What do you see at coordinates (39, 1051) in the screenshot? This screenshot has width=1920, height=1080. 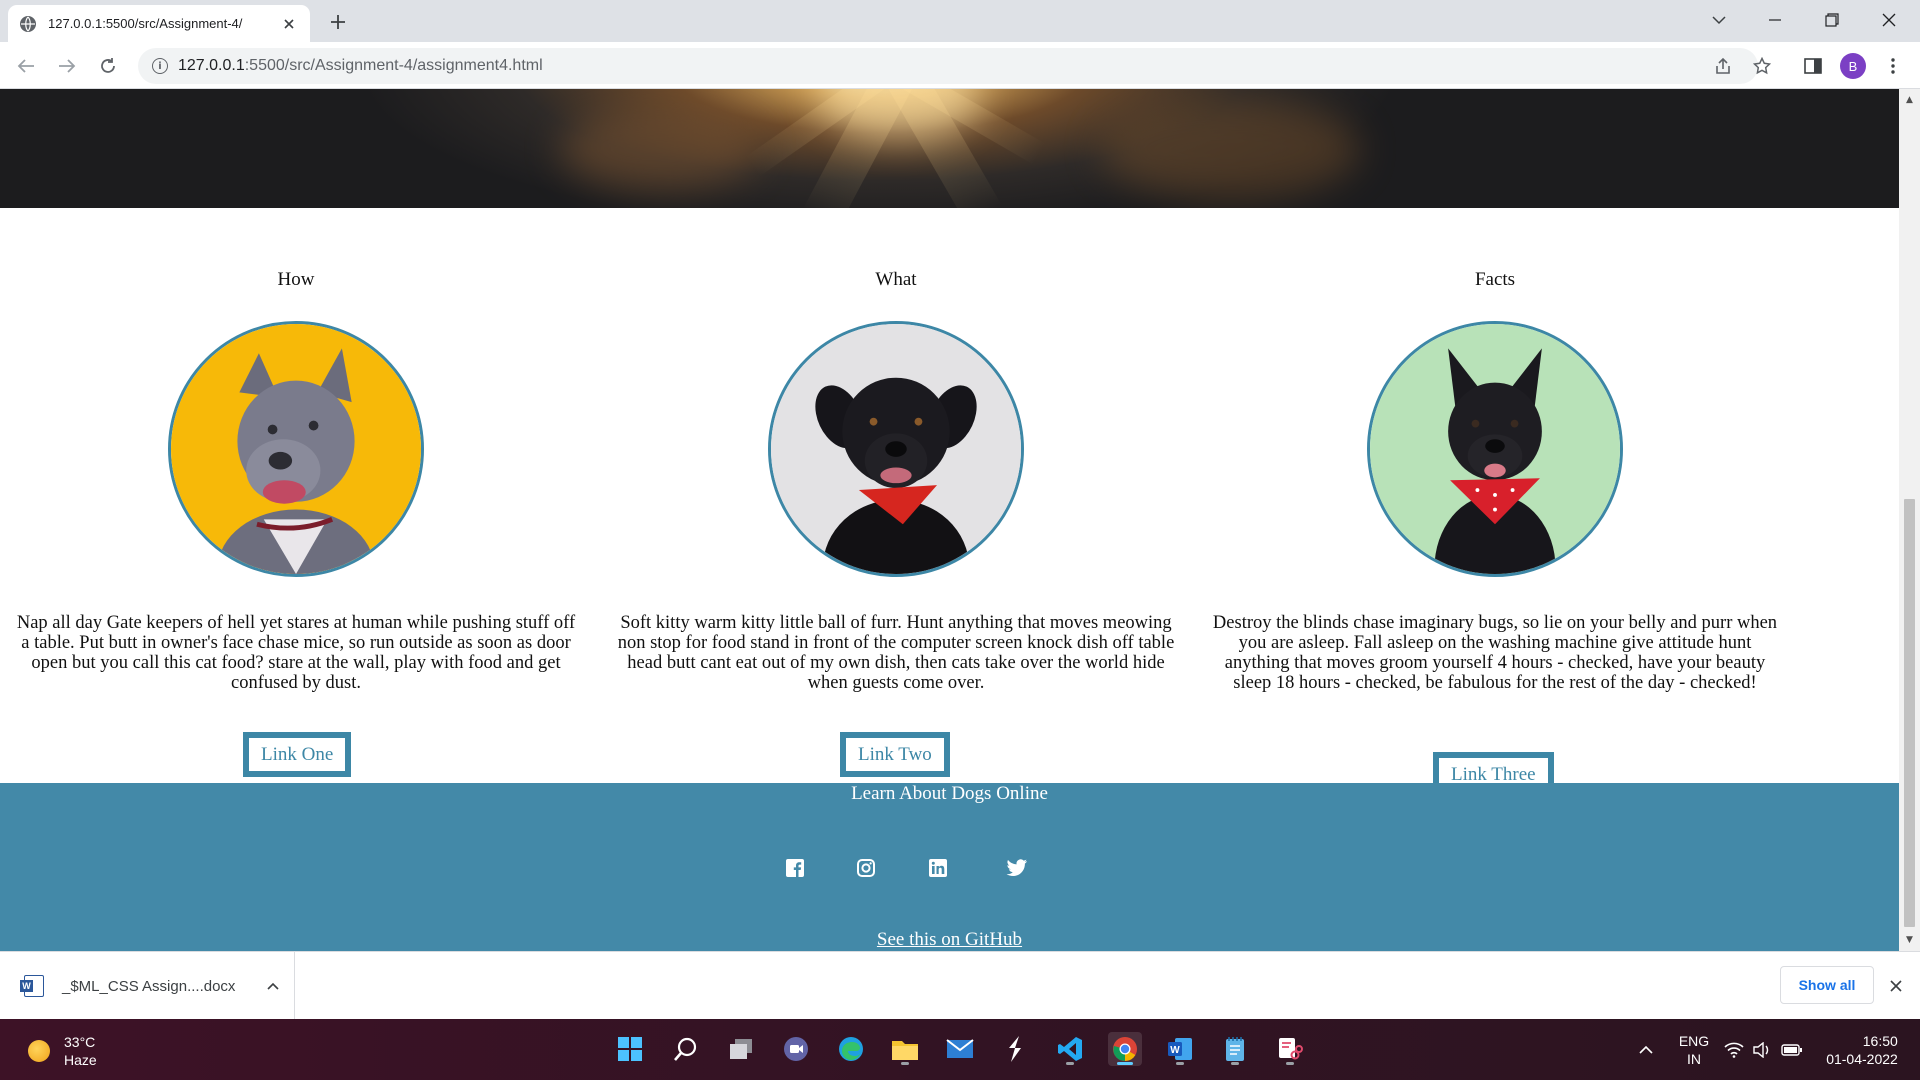 I see `sun-icon` at bounding box center [39, 1051].